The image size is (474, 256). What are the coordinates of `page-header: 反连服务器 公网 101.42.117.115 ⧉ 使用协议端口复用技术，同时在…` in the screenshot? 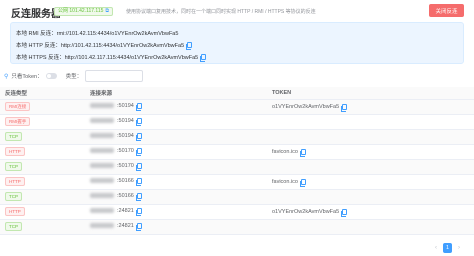 It's located at (237, 11).